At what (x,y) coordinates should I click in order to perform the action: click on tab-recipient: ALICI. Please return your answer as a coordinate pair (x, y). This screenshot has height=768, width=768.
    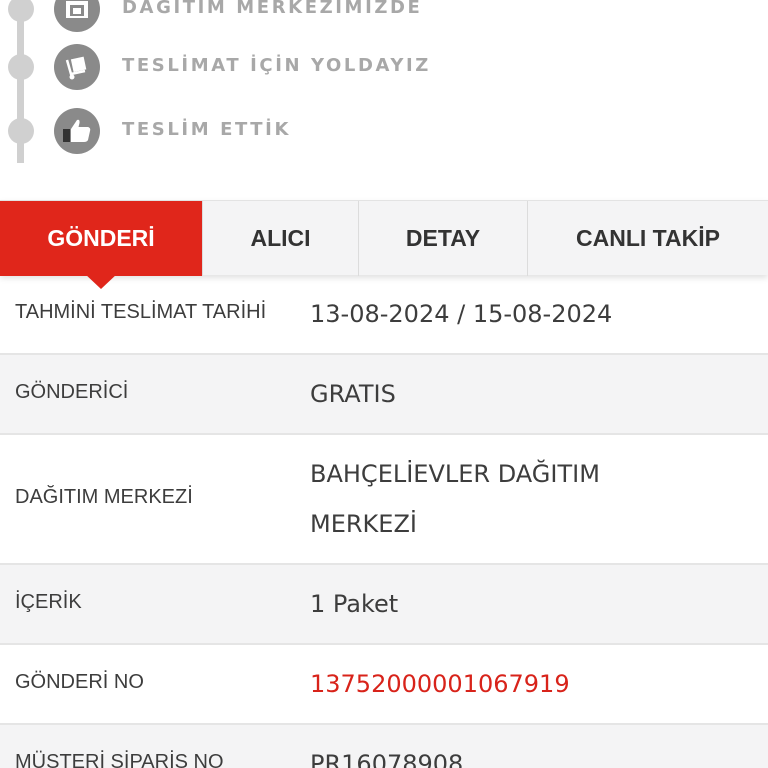
    Looking at the image, I should click on (280, 238).